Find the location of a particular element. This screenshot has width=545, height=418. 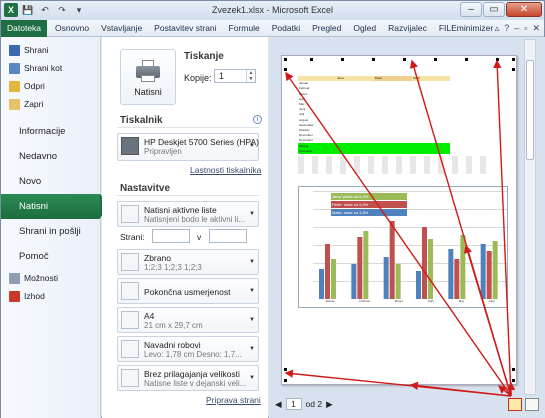

zoom-to-page-button is located at coordinates (532, 404).